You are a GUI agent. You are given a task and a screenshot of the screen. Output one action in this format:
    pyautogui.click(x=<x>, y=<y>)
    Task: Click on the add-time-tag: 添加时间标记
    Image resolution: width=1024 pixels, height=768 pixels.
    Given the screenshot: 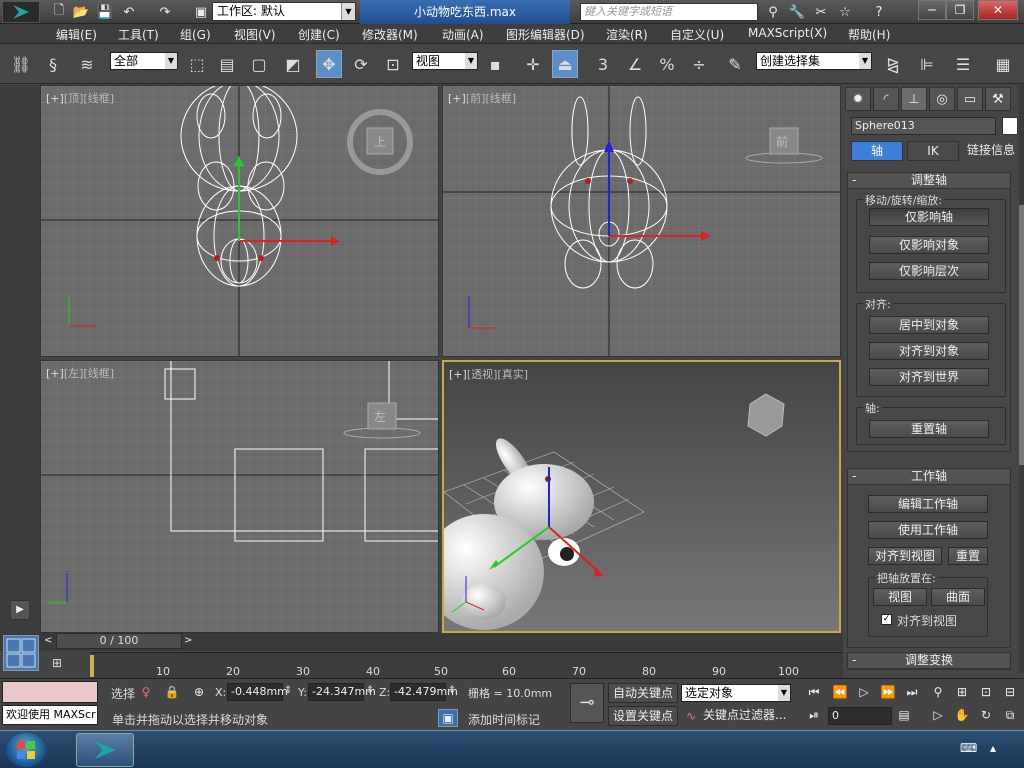 What is the action you would take?
    pyautogui.click(x=504, y=719)
    